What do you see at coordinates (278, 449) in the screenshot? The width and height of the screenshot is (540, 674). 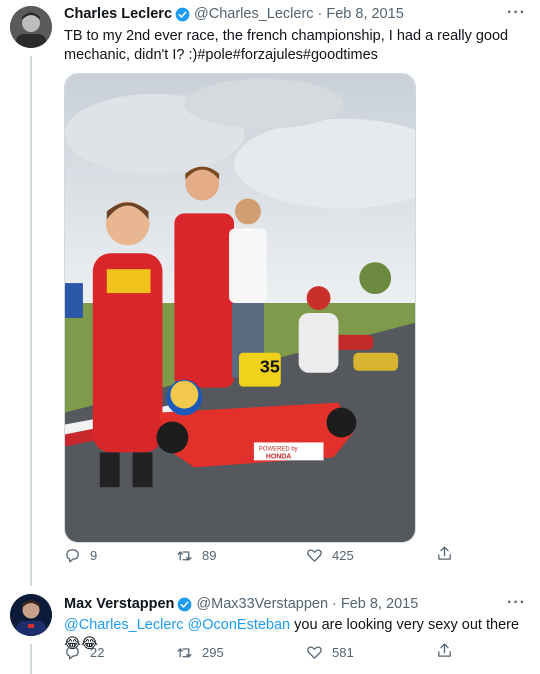 I see `kart-sponsor-line1: POWERED by` at bounding box center [278, 449].